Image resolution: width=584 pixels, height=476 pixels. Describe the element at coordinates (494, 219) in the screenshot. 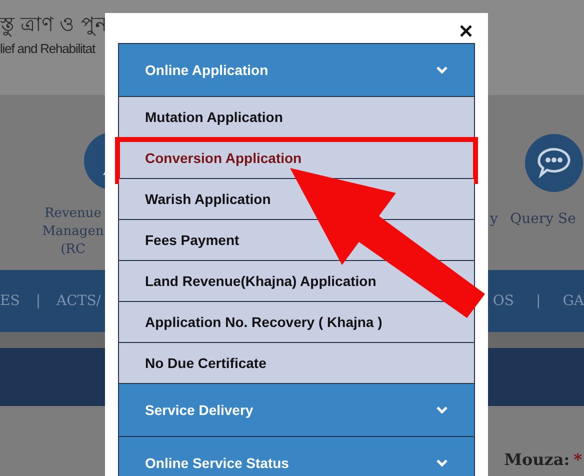

I see `service-label: y` at that location.